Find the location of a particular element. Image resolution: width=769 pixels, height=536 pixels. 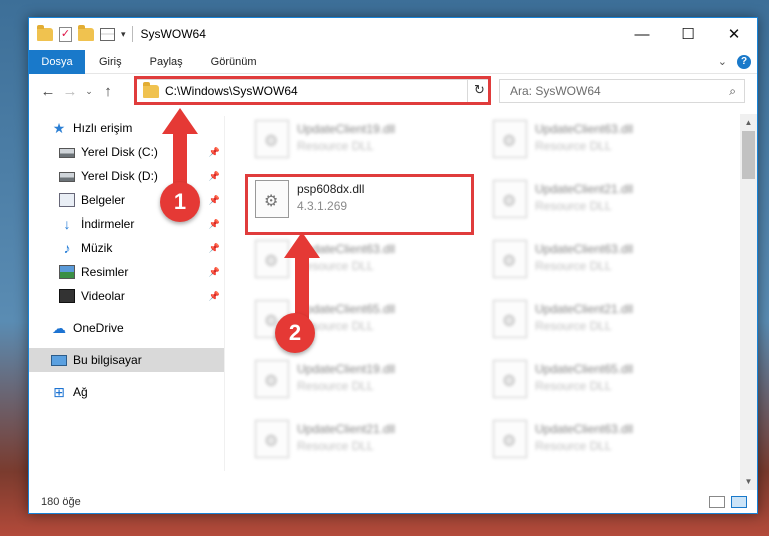

sidebar-item-label: Ağ is located at coordinates (80, 392).